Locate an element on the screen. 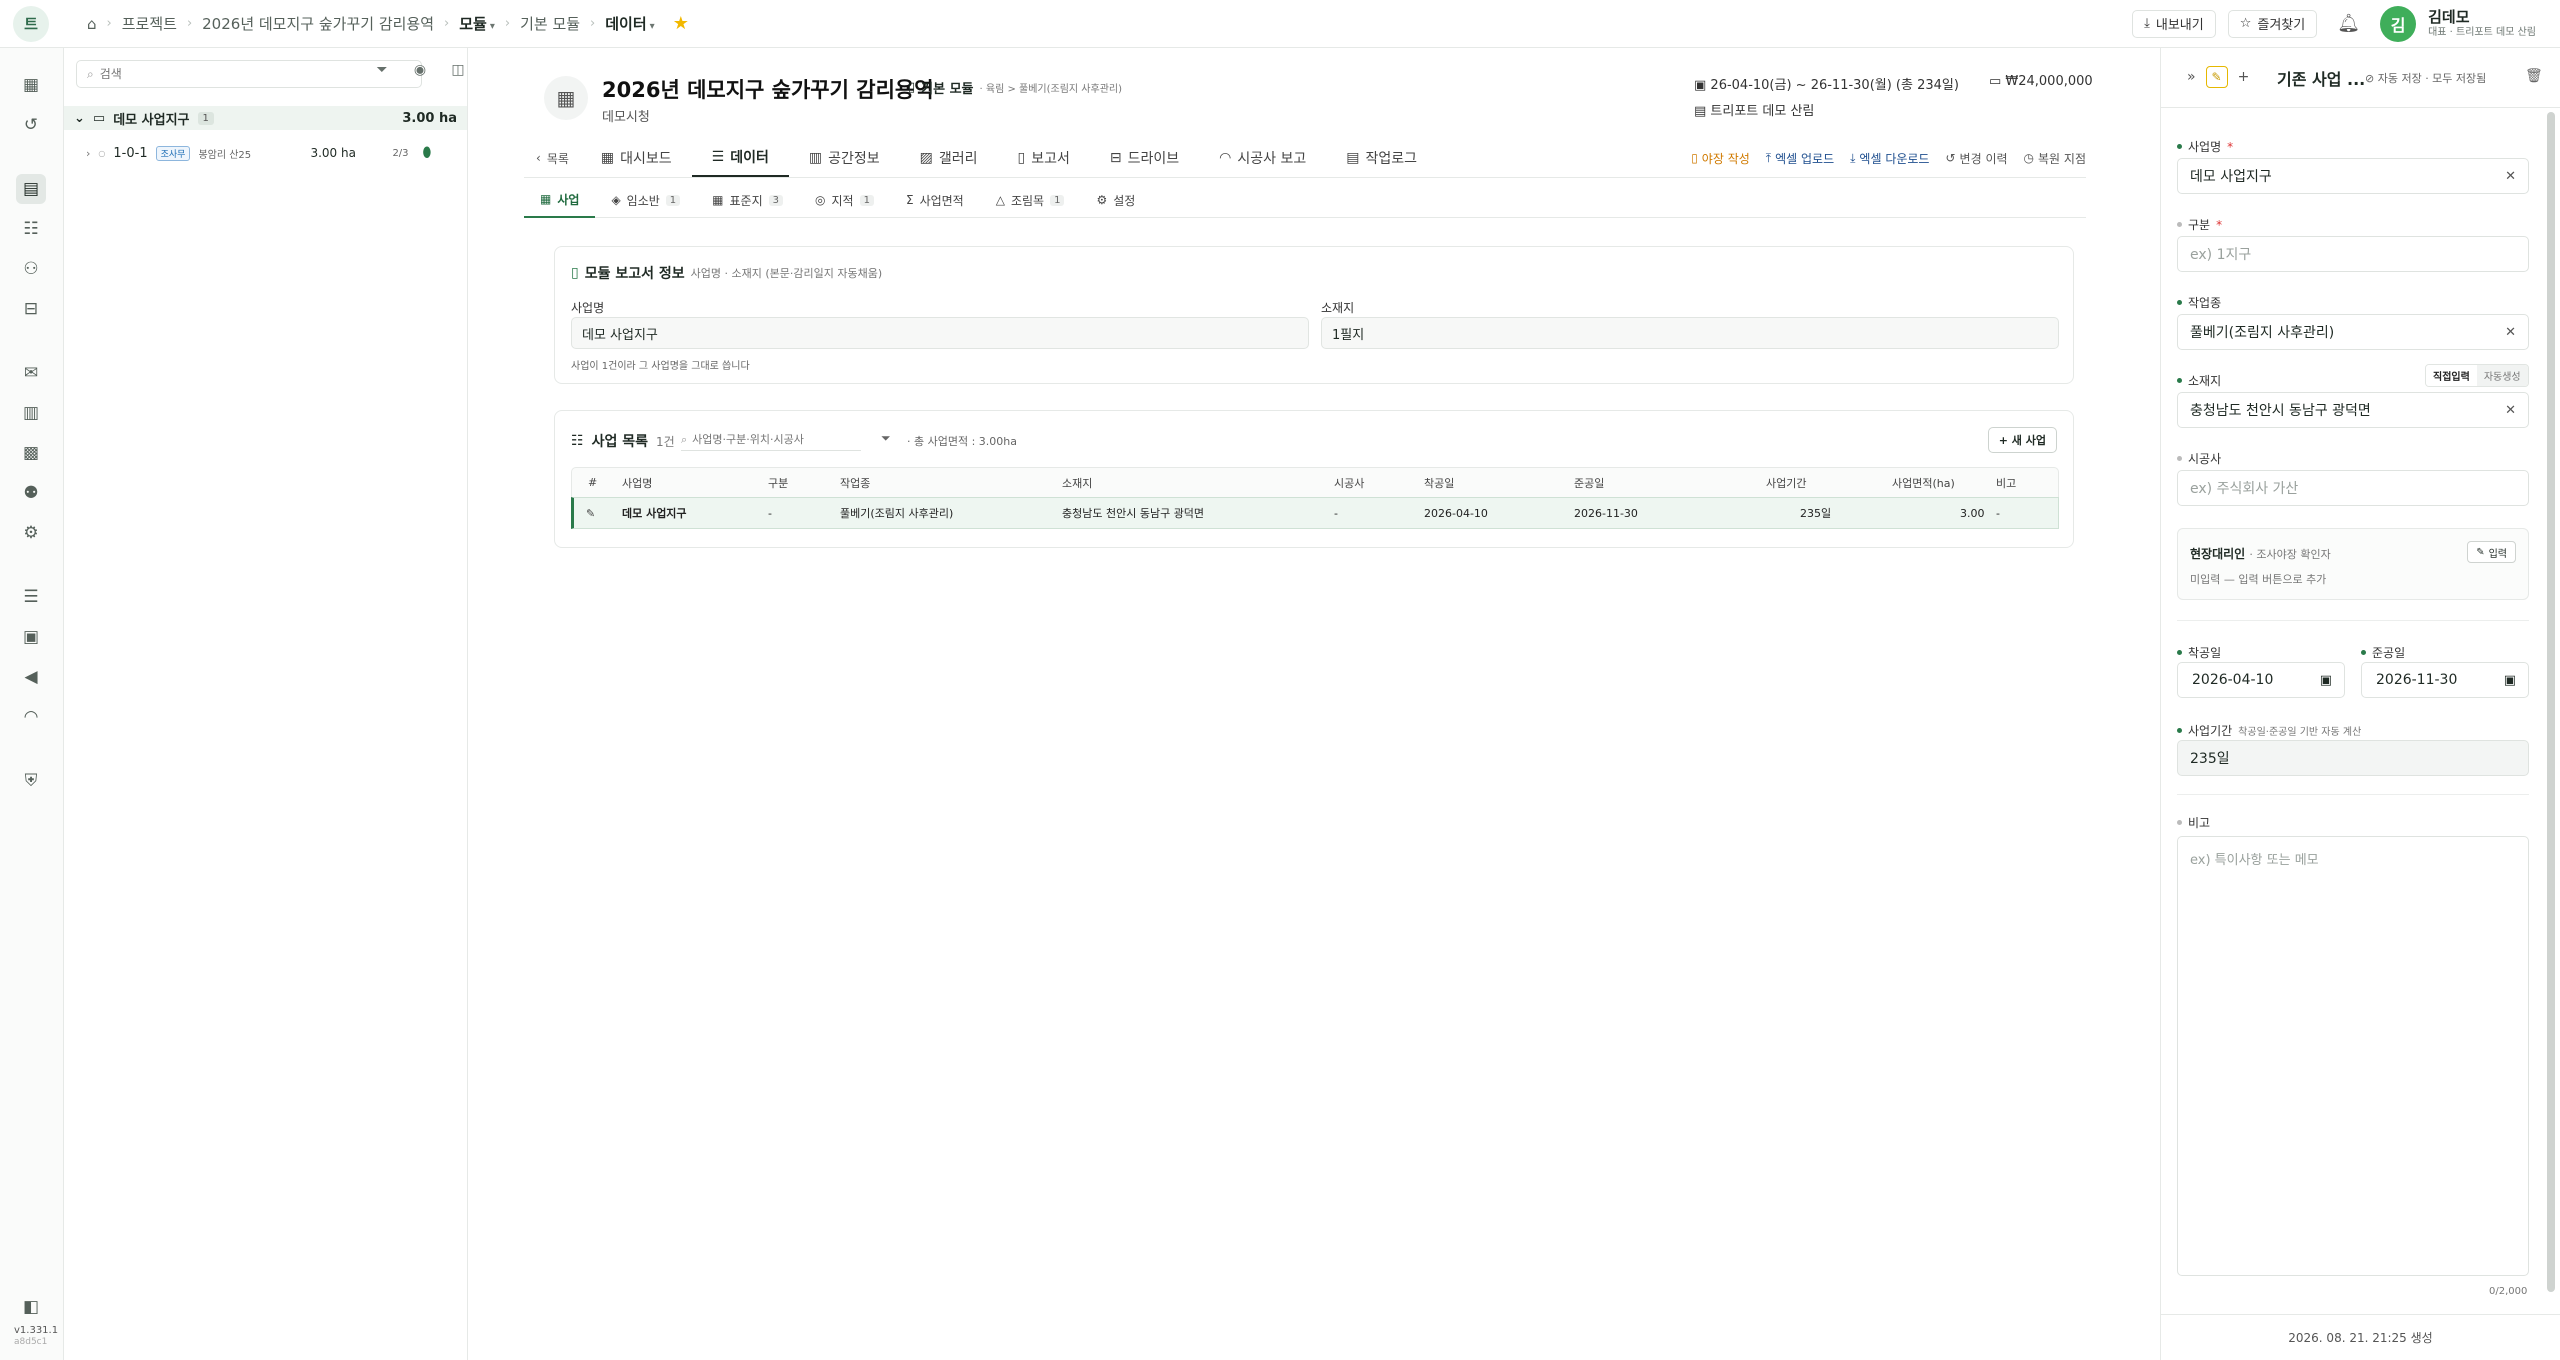  location-input: 충청남도 천안시 동남구 광덕면 ✕ is located at coordinates (2353, 410).